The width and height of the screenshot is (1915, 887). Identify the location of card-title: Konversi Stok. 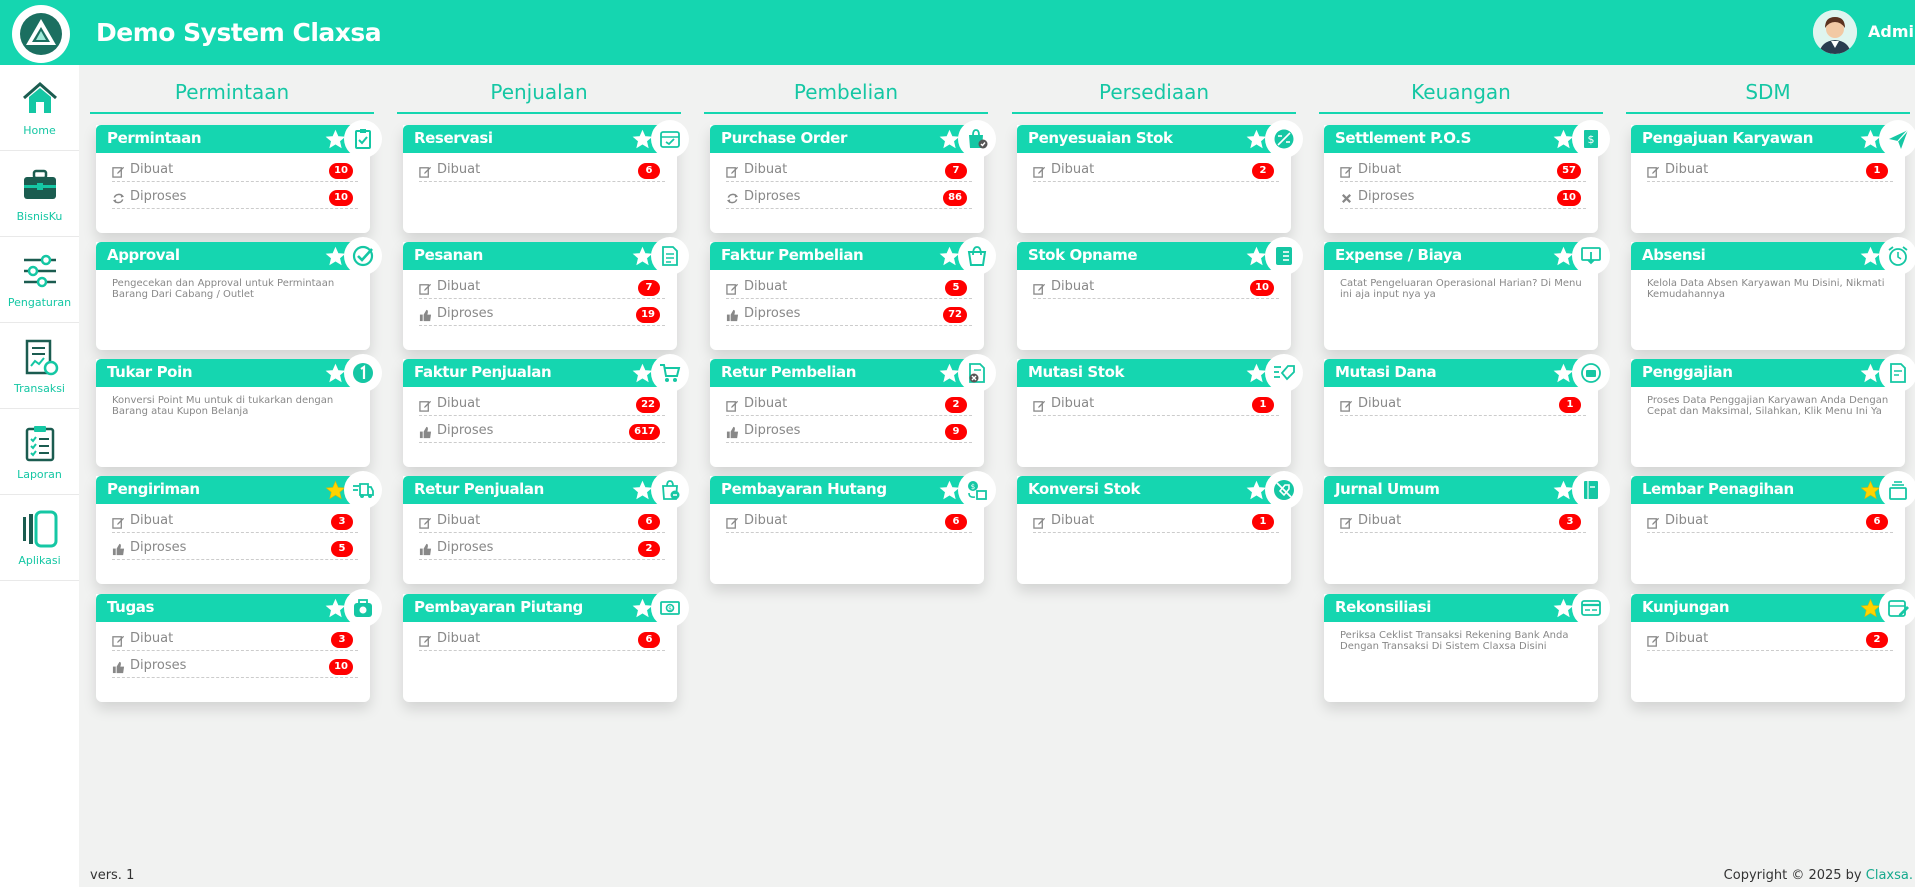
(1084, 489).